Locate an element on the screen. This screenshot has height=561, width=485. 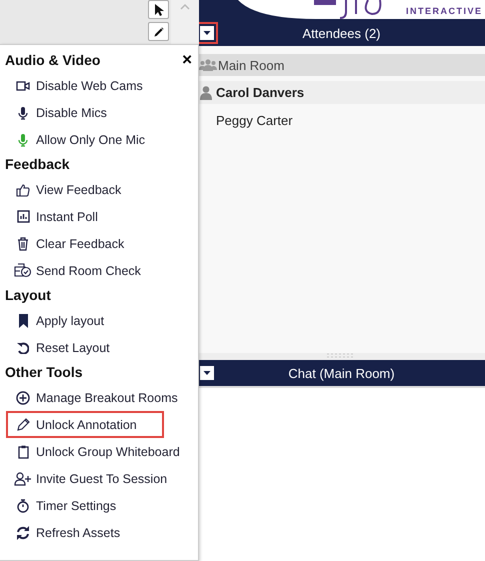
room-row: Main Room is located at coordinates (340, 65).